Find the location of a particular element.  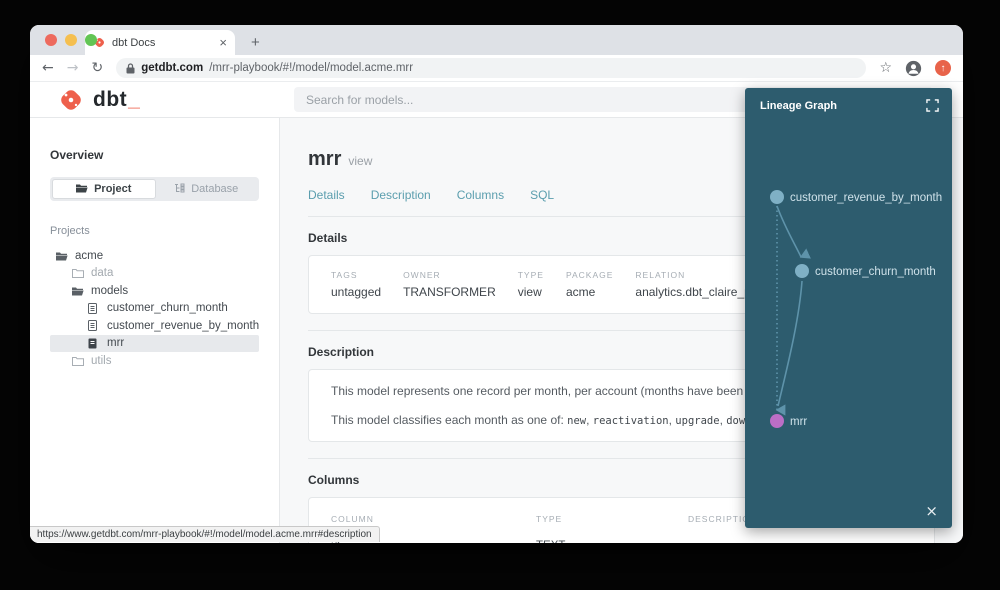

lineage-node-customer_revenue_by_month: customer_revenue_by_month is located at coordinates (856, 197).